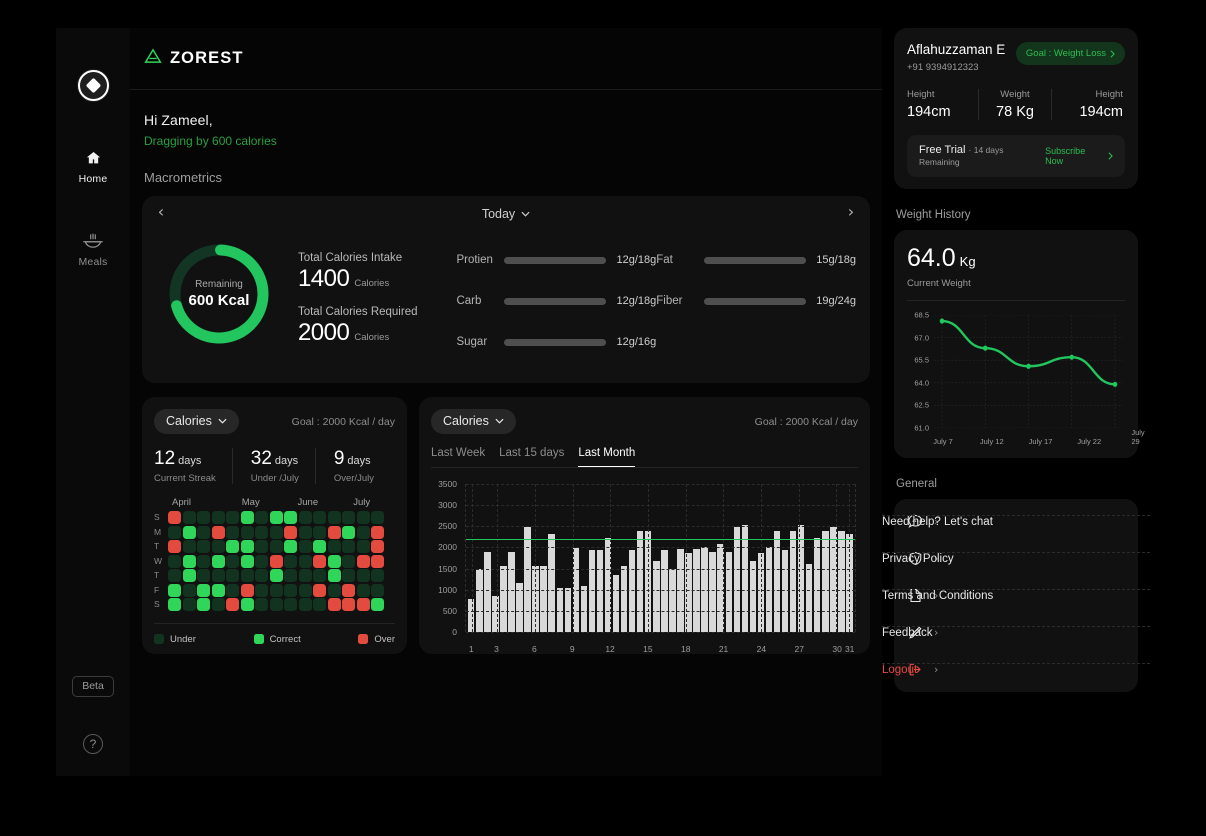 The height and width of the screenshot is (836, 1206). Describe the element at coordinates (1016, 521) in the screenshot. I see `general-item-need-help-let-s-chat: Need help? Let's chat ›` at that location.